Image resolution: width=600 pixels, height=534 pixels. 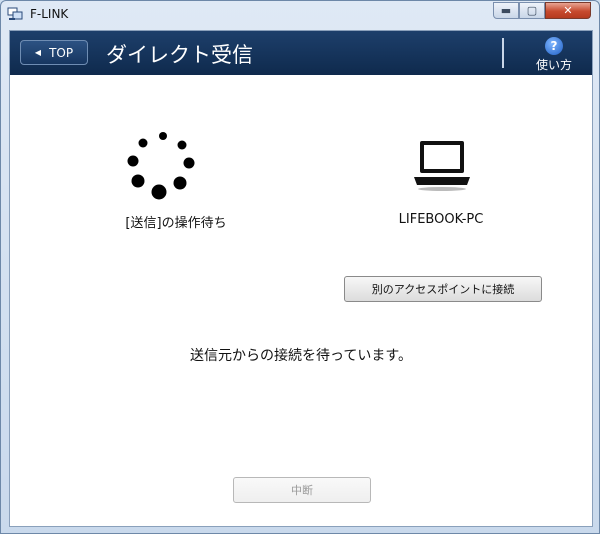 I want to click on help-icon: ?, so click(x=554, y=46).